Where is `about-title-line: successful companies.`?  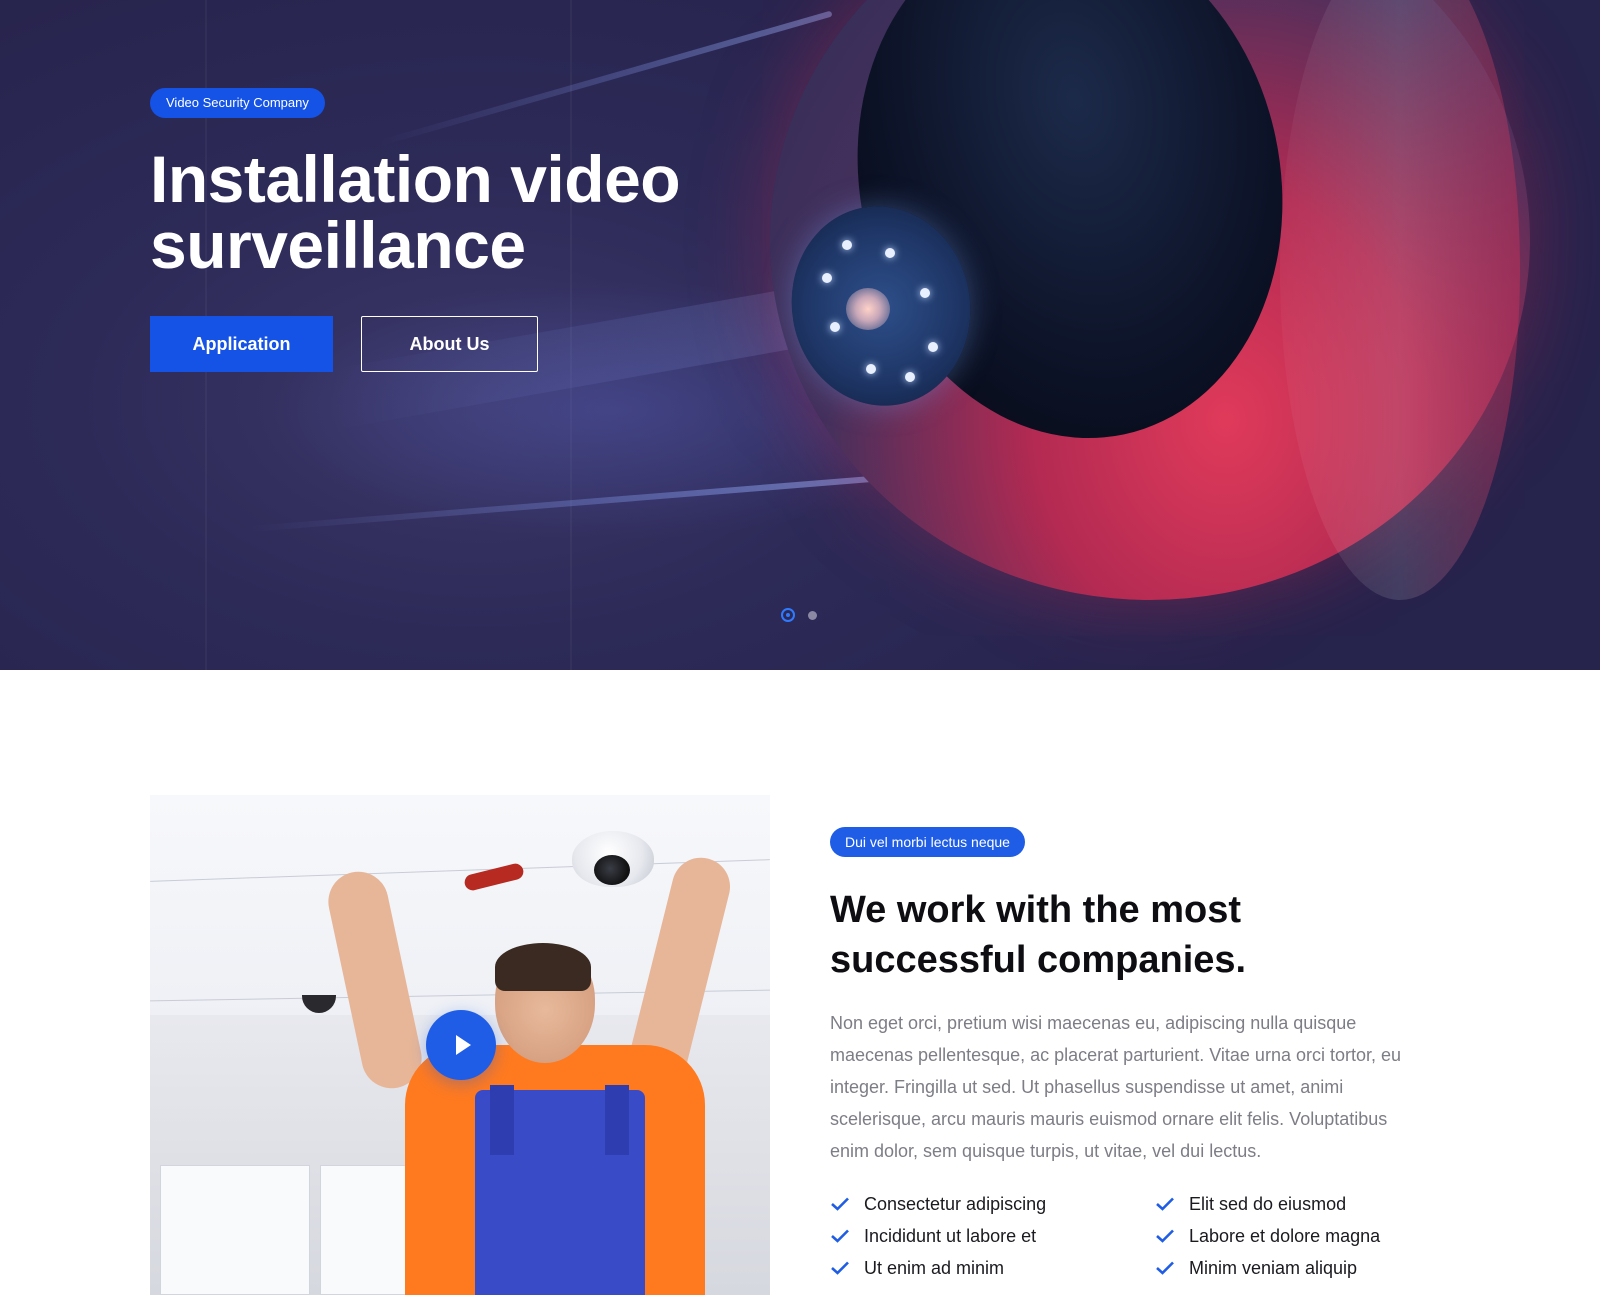
about-title-line: successful companies. is located at coordinates (1038, 960).